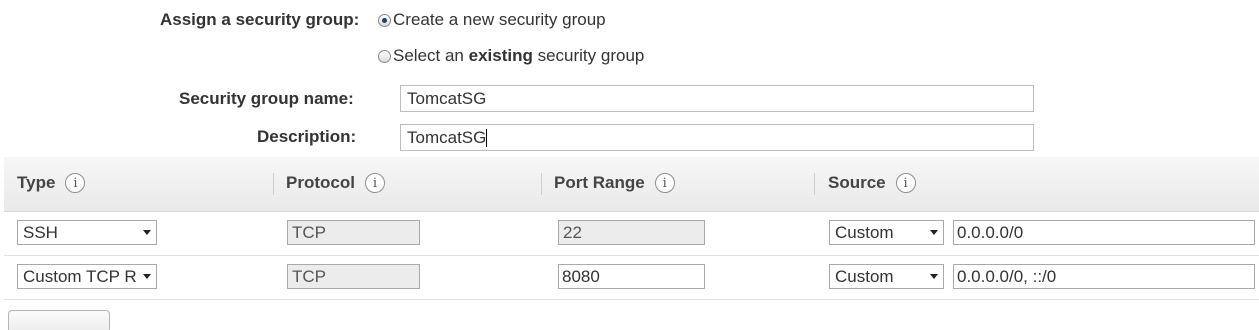 The width and height of the screenshot is (1259, 330). Describe the element at coordinates (990, 232) in the screenshot. I see `rule-source-value: 0.0.0.0/0` at that location.